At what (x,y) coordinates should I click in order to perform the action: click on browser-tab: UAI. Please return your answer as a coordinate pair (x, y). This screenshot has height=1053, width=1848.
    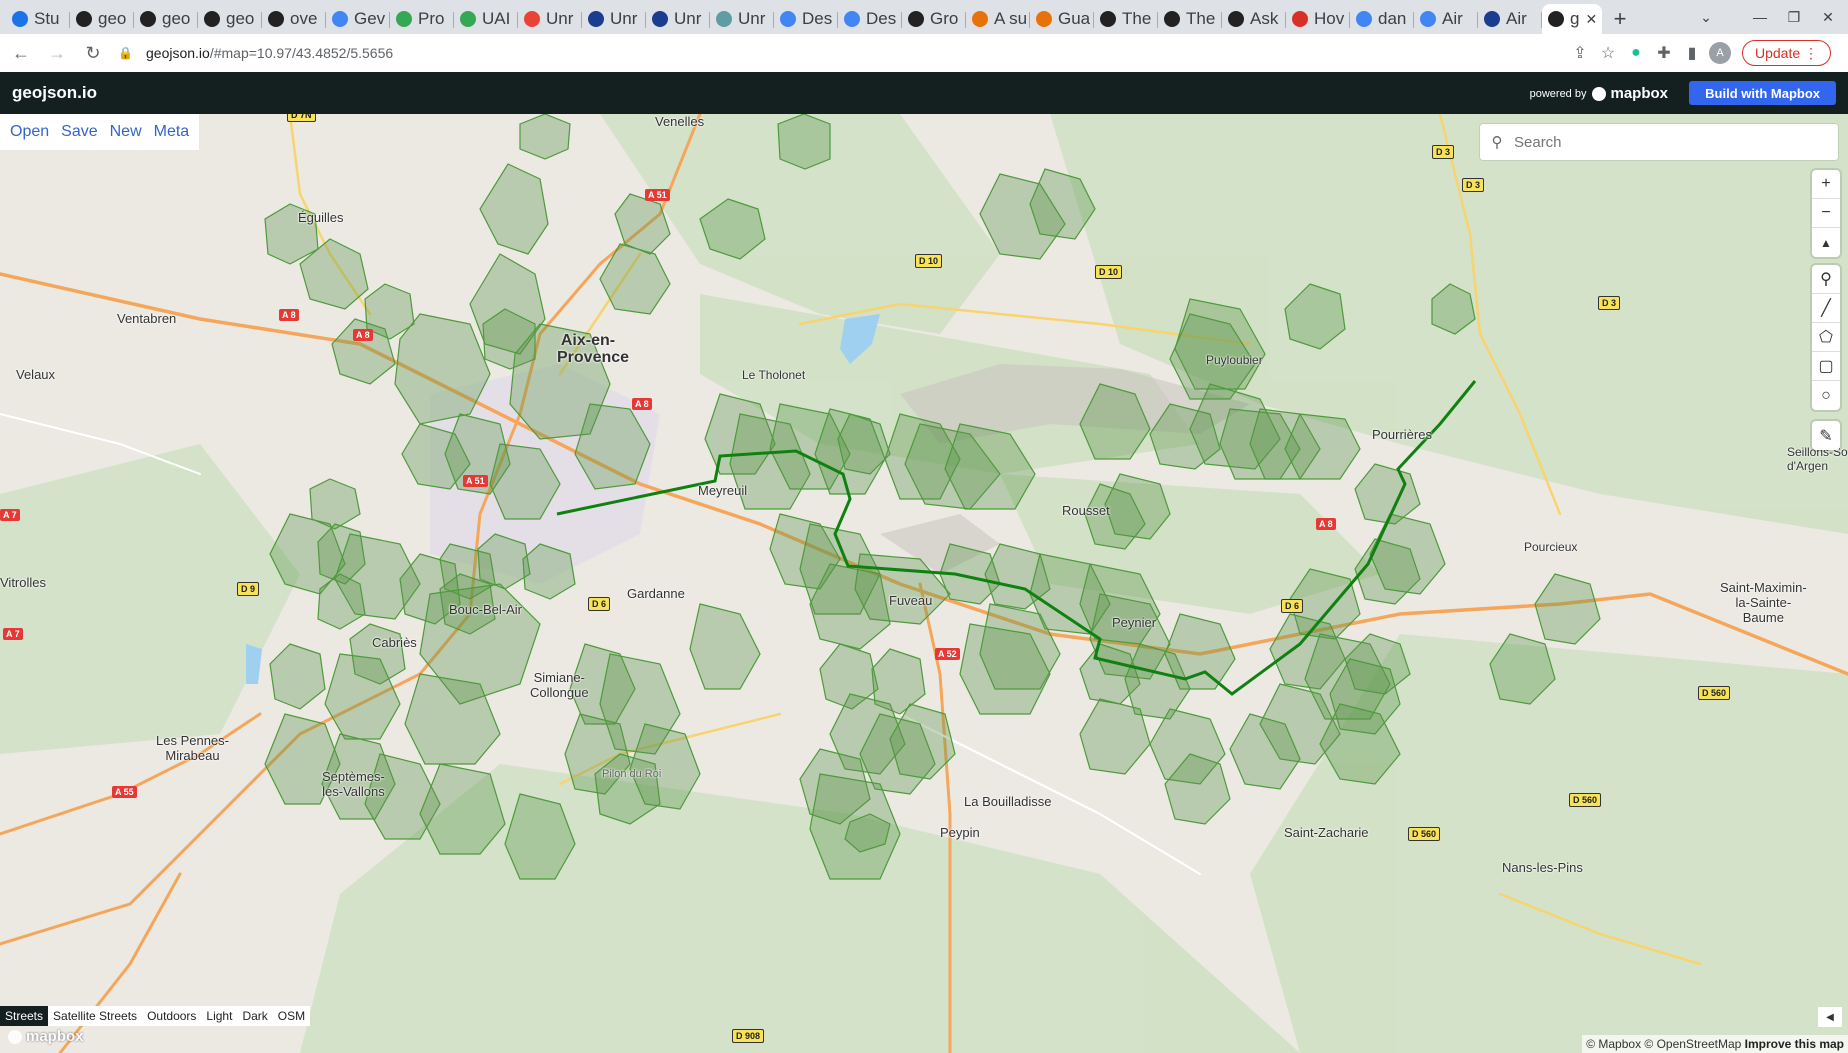
    Looking at the image, I should click on (486, 19).